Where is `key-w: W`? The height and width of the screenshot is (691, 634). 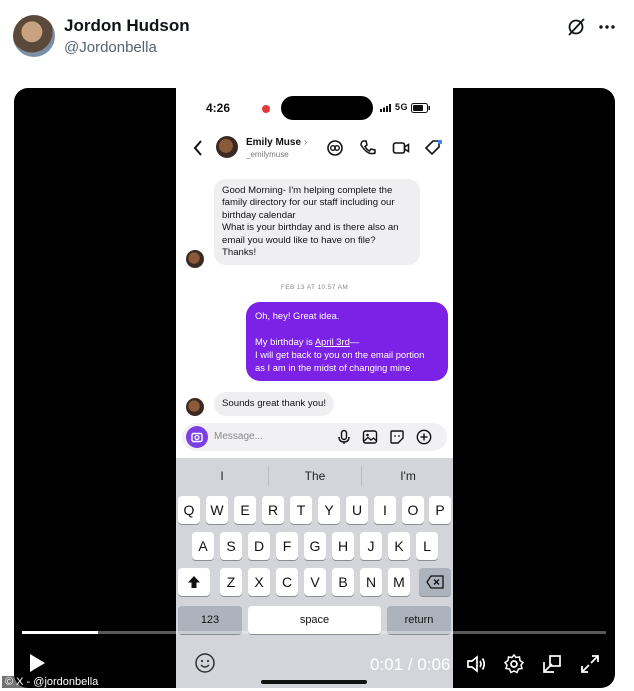
key-w: W is located at coordinates (217, 510).